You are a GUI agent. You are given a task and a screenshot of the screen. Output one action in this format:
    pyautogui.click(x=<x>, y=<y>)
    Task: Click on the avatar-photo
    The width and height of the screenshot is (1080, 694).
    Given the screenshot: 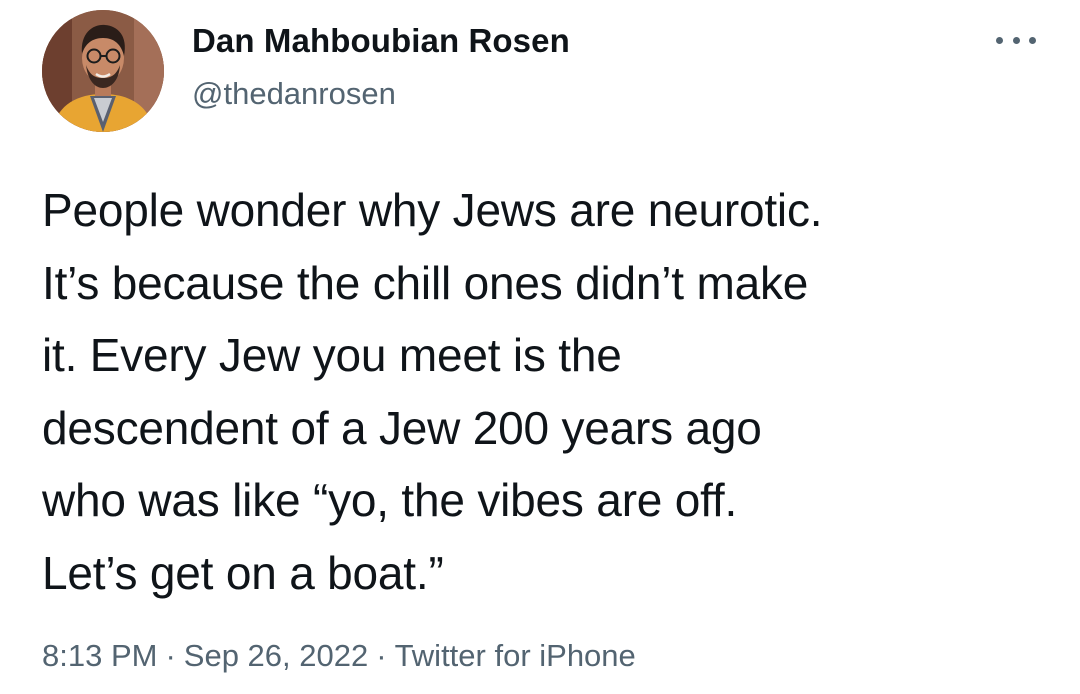 What is the action you would take?
    pyautogui.click(x=103, y=71)
    